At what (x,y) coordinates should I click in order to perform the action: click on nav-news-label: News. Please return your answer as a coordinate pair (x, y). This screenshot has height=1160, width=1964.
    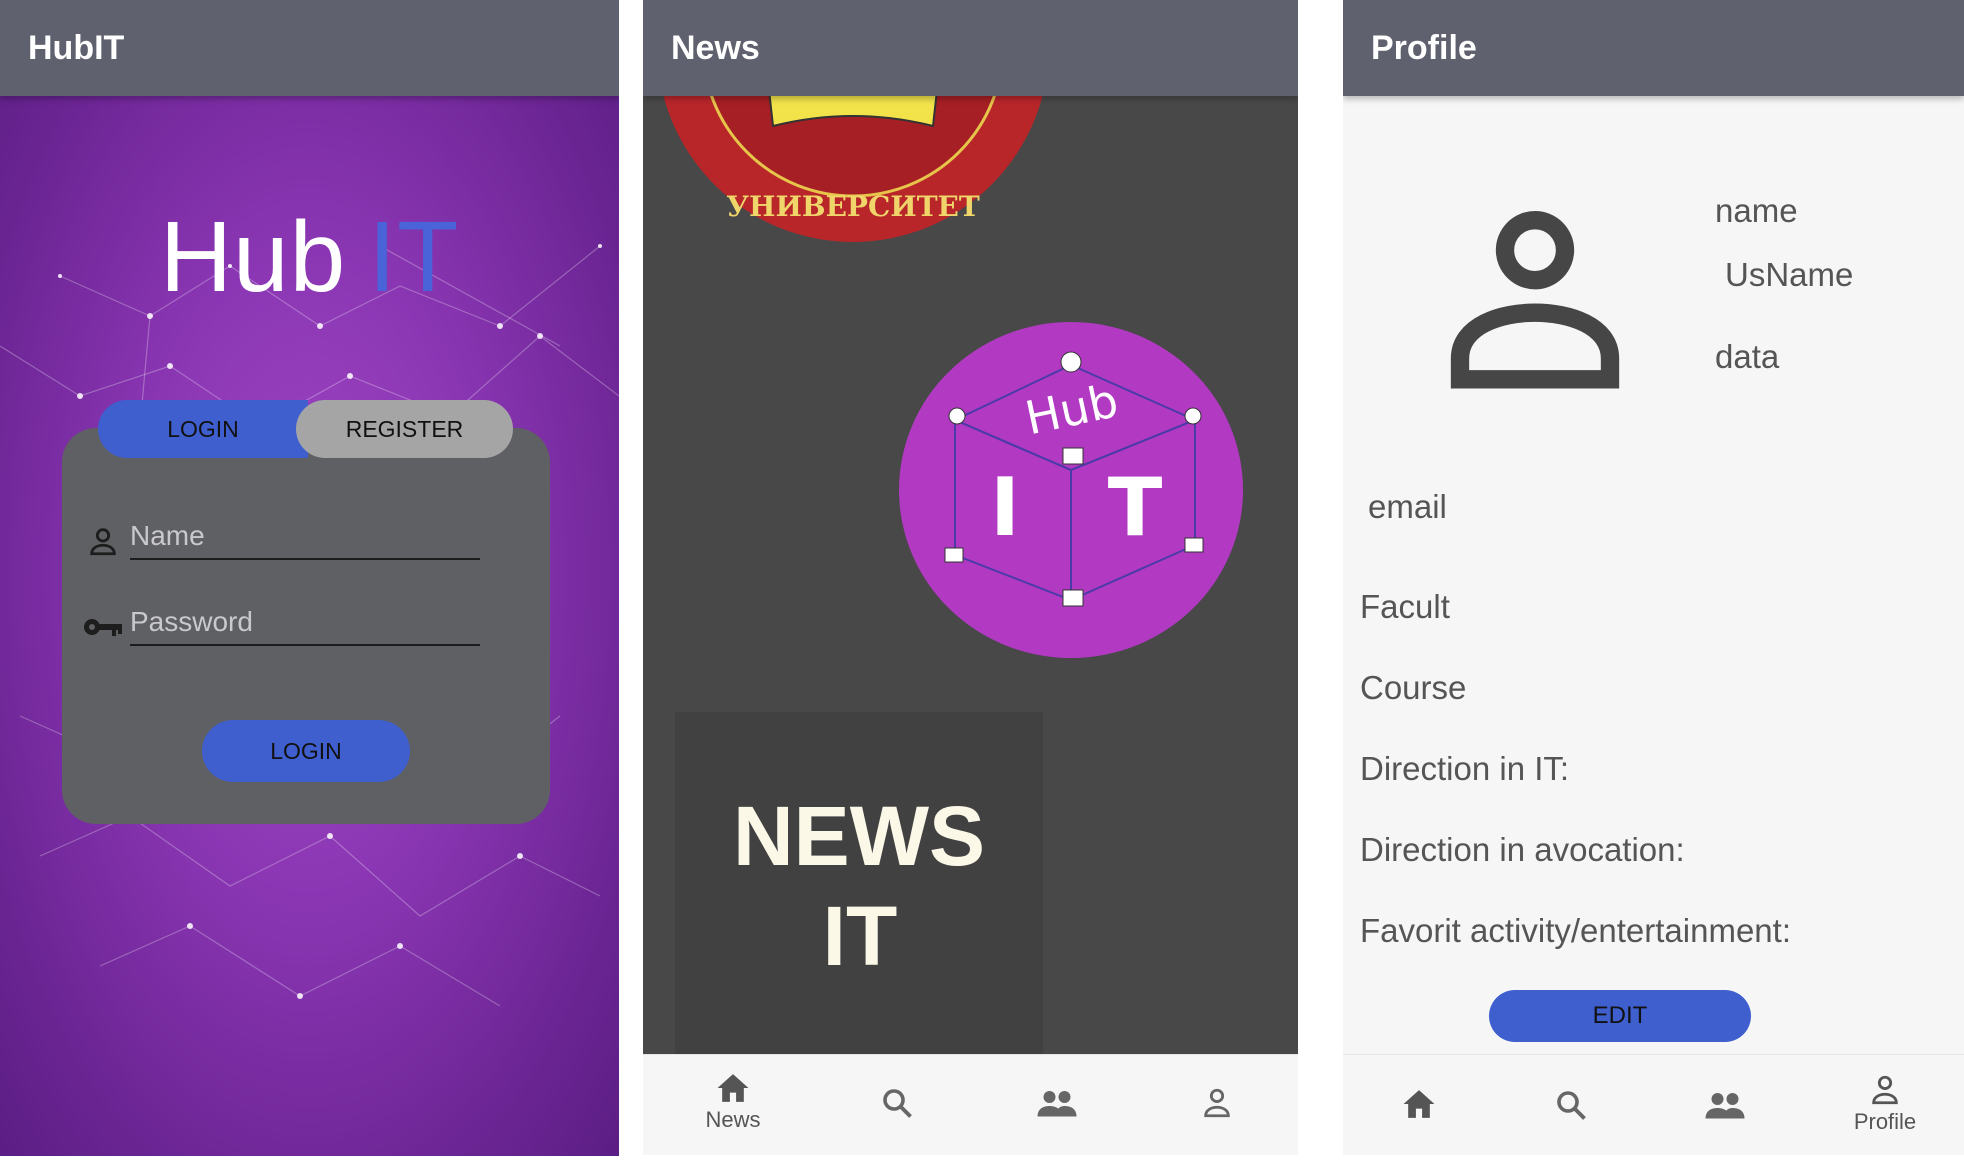
    Looking at the image, I should click on (733, 1119).